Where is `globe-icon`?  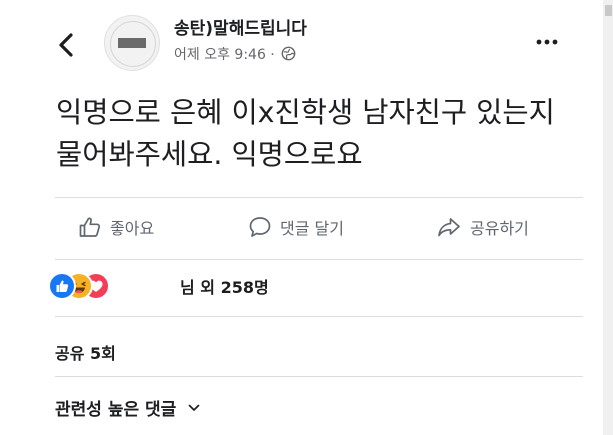
globe-icon is located at coordinates (288, 53).